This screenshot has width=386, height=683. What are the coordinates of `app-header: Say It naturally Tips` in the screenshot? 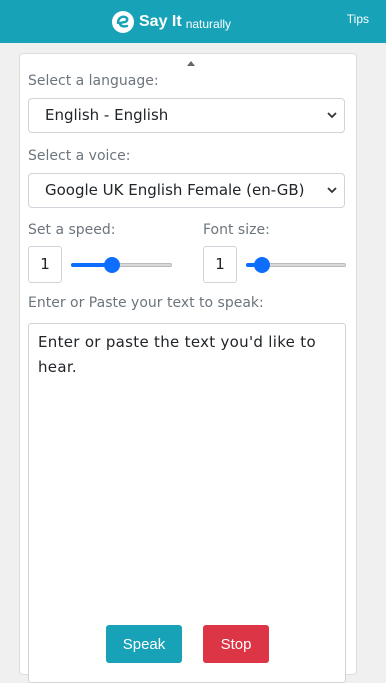 It's located at (193, 21).